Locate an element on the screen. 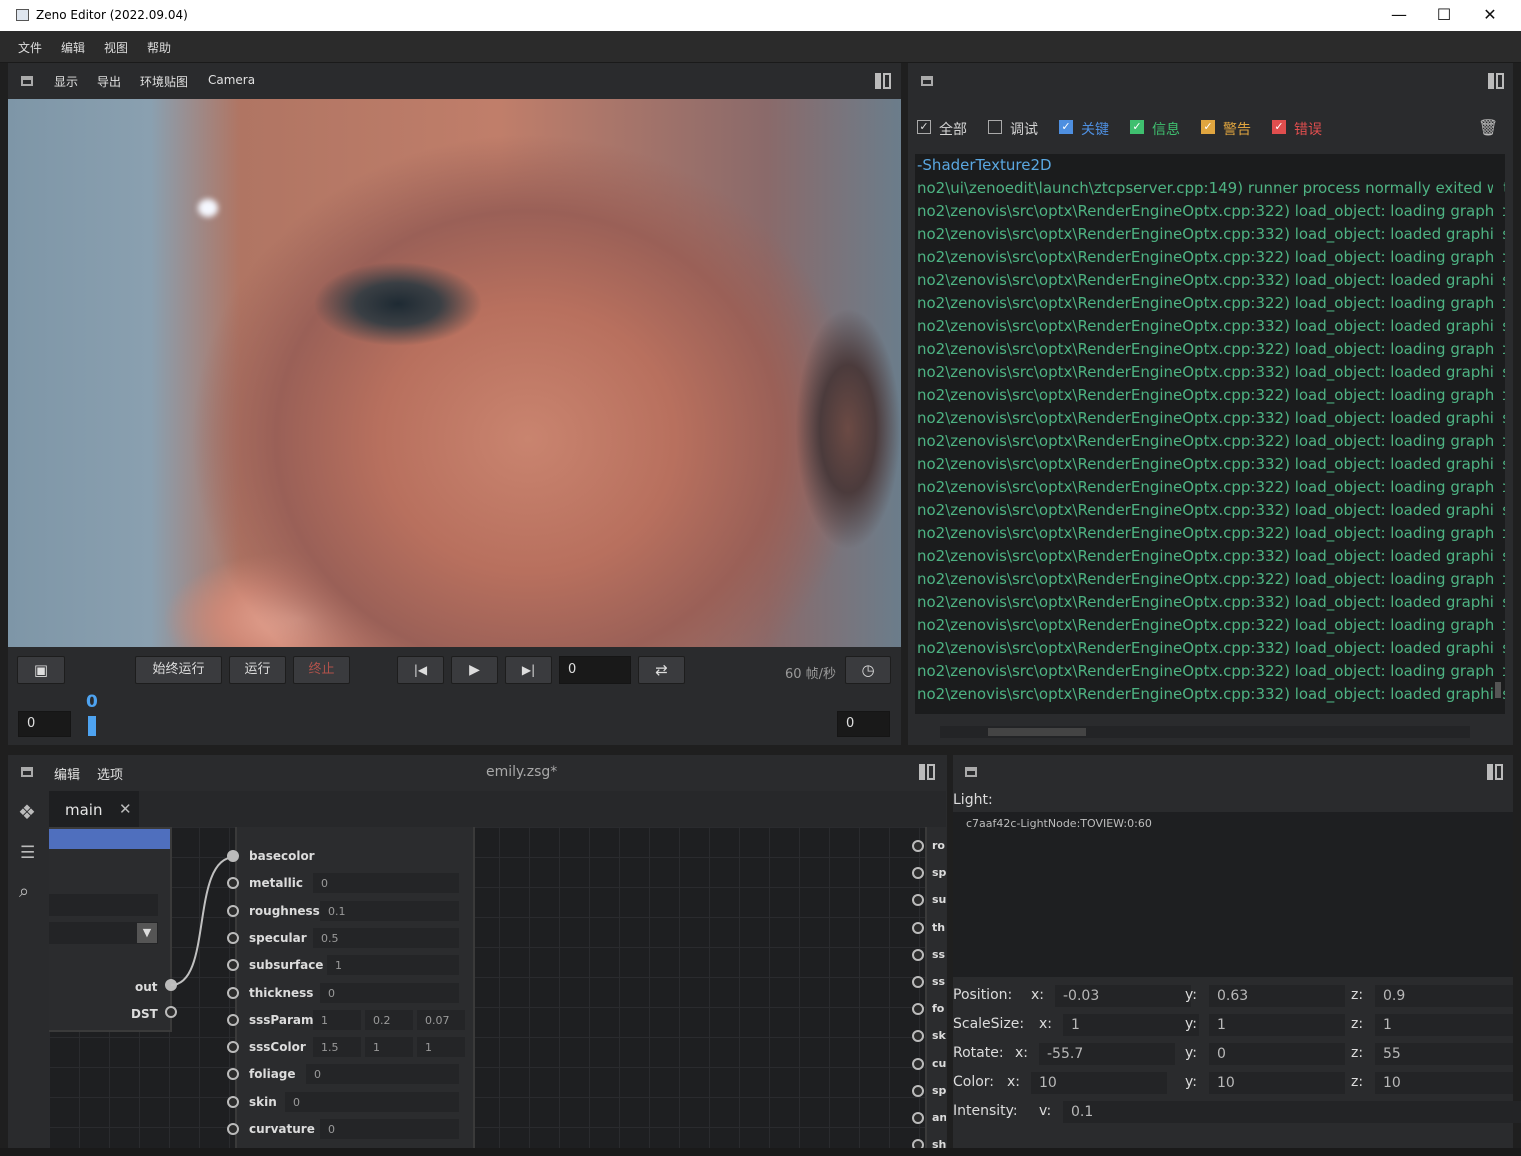  tab-close-icon: ✕ is located at coordinates (125, 809).